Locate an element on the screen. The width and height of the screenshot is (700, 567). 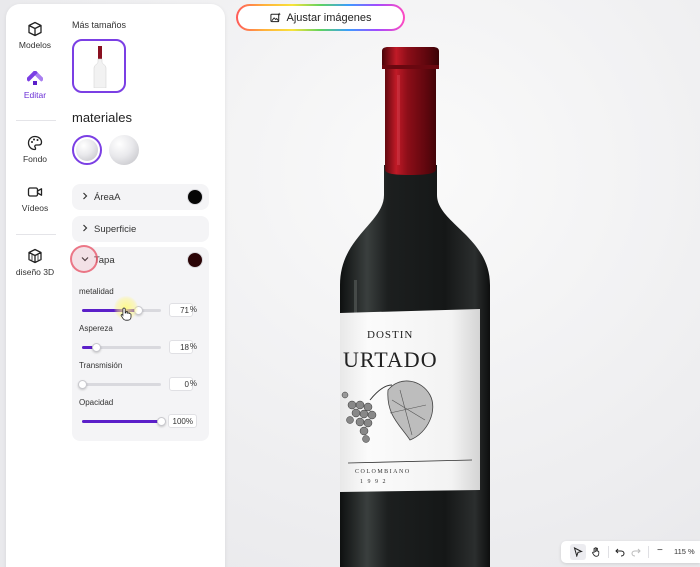
opacity-value: 100% is located at coordinates (182, 421).